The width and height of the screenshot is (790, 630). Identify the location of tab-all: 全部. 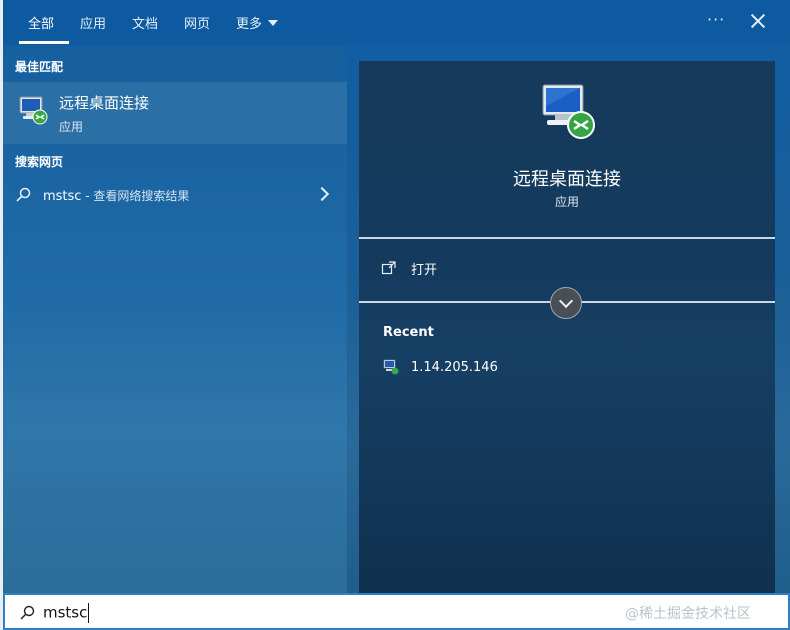
(41, 22).